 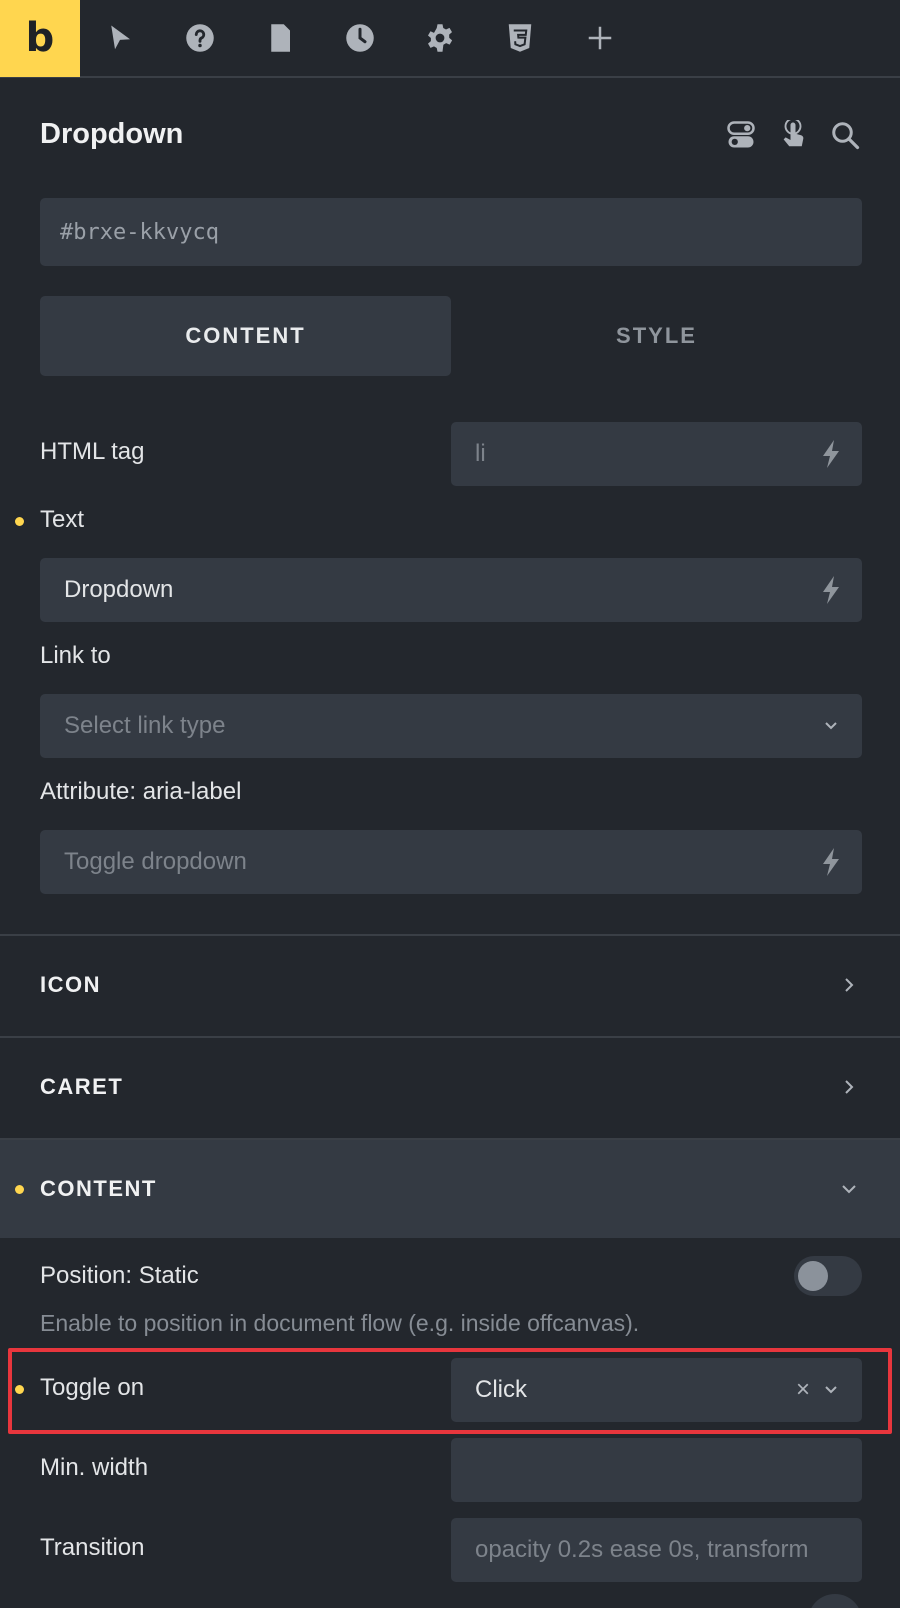 What do you see at coordinates (119, 1275) in the screenshot?
I see `position-static-label: Position: Static` at bounding box center [119, 1275].